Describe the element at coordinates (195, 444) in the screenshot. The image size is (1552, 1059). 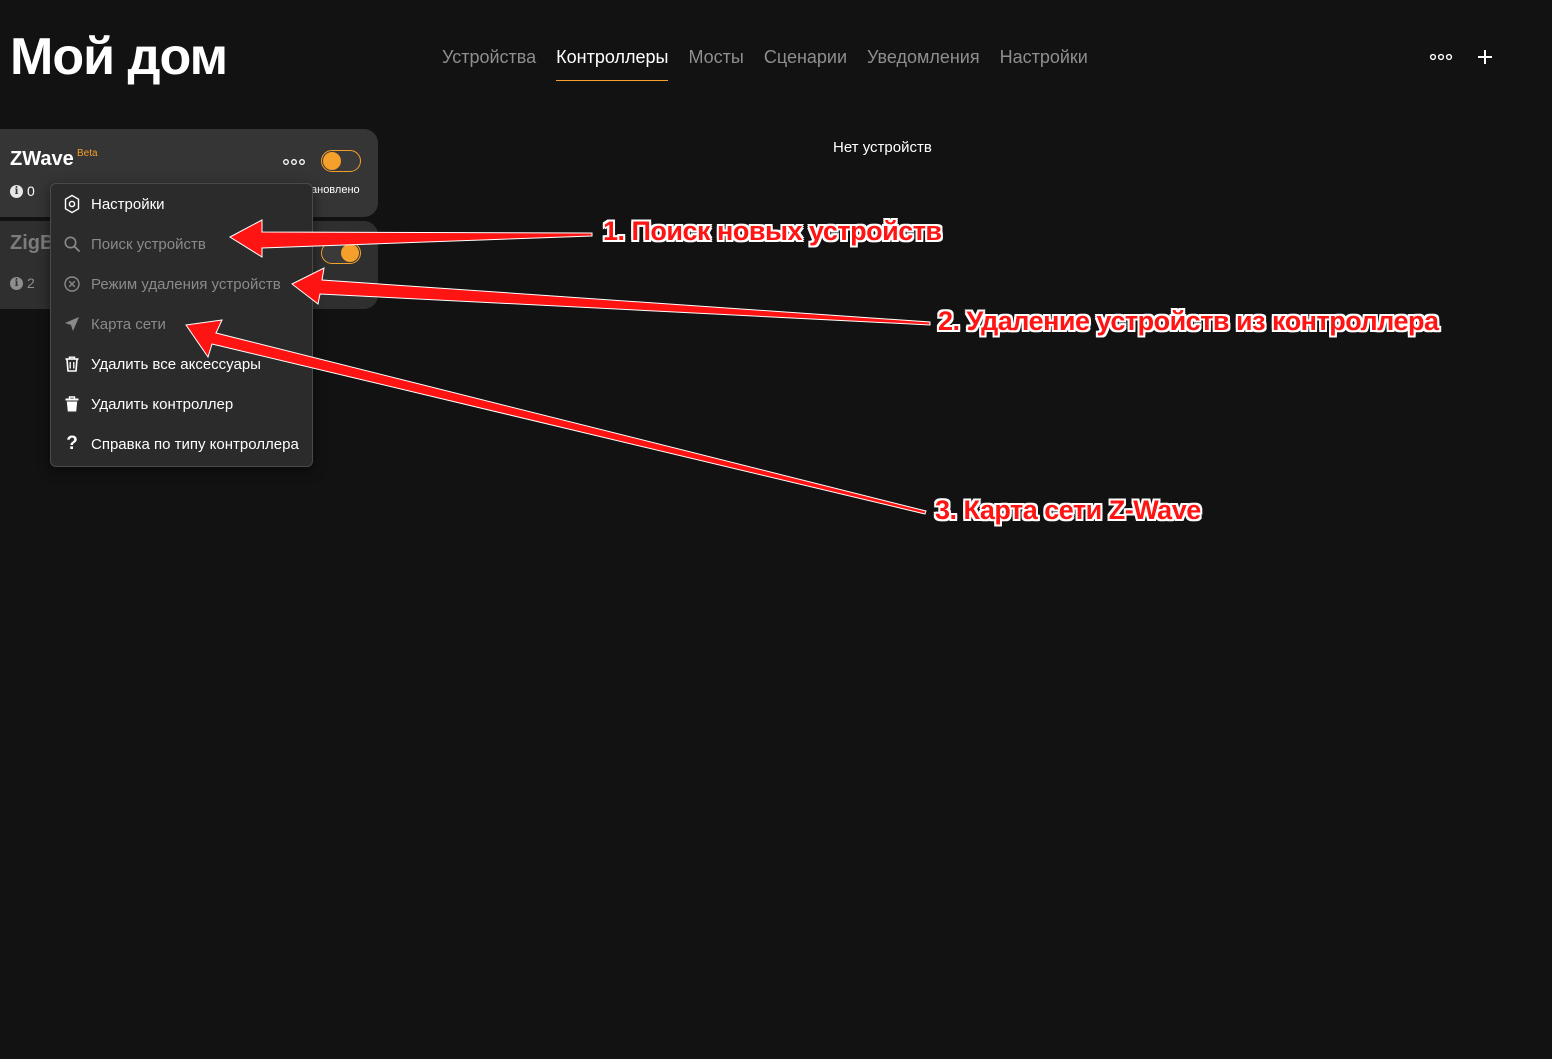
I see `menu-item-label: Справка по типу контроллера` at that location.